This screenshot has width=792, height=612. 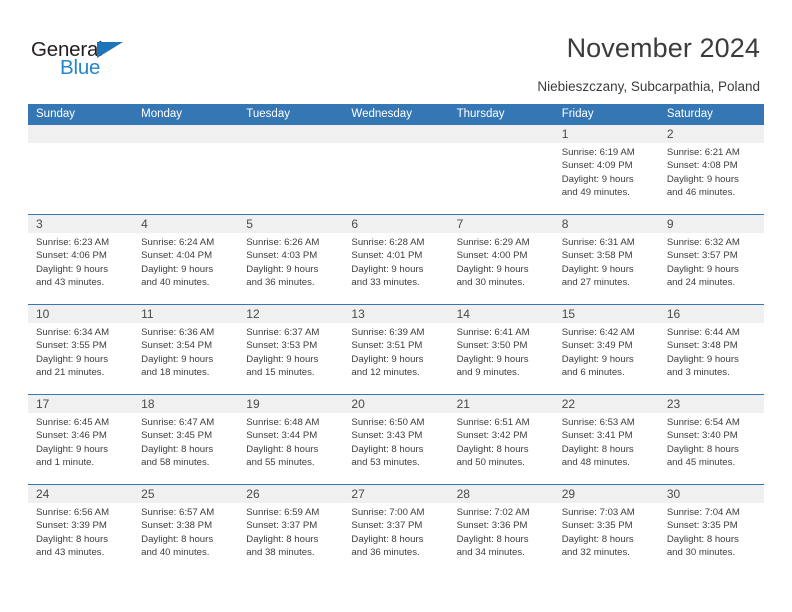 What do you see at coordinates (711, 314) in the screenshot?
I see `day-number: 16` at bounding box center [711, 314].